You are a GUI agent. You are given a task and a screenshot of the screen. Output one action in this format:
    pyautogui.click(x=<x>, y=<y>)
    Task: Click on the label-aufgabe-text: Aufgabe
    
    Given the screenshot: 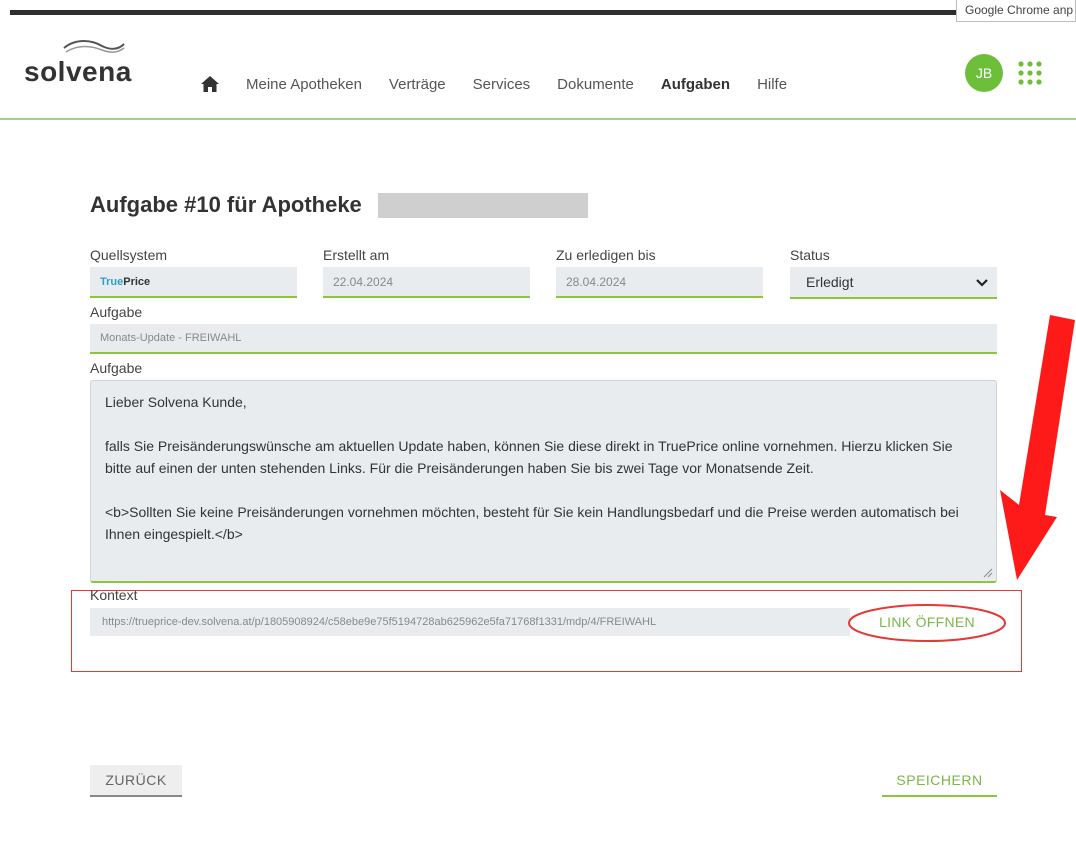 What is the action you would take?
    pyautogui.click(x=116, y=368)
    